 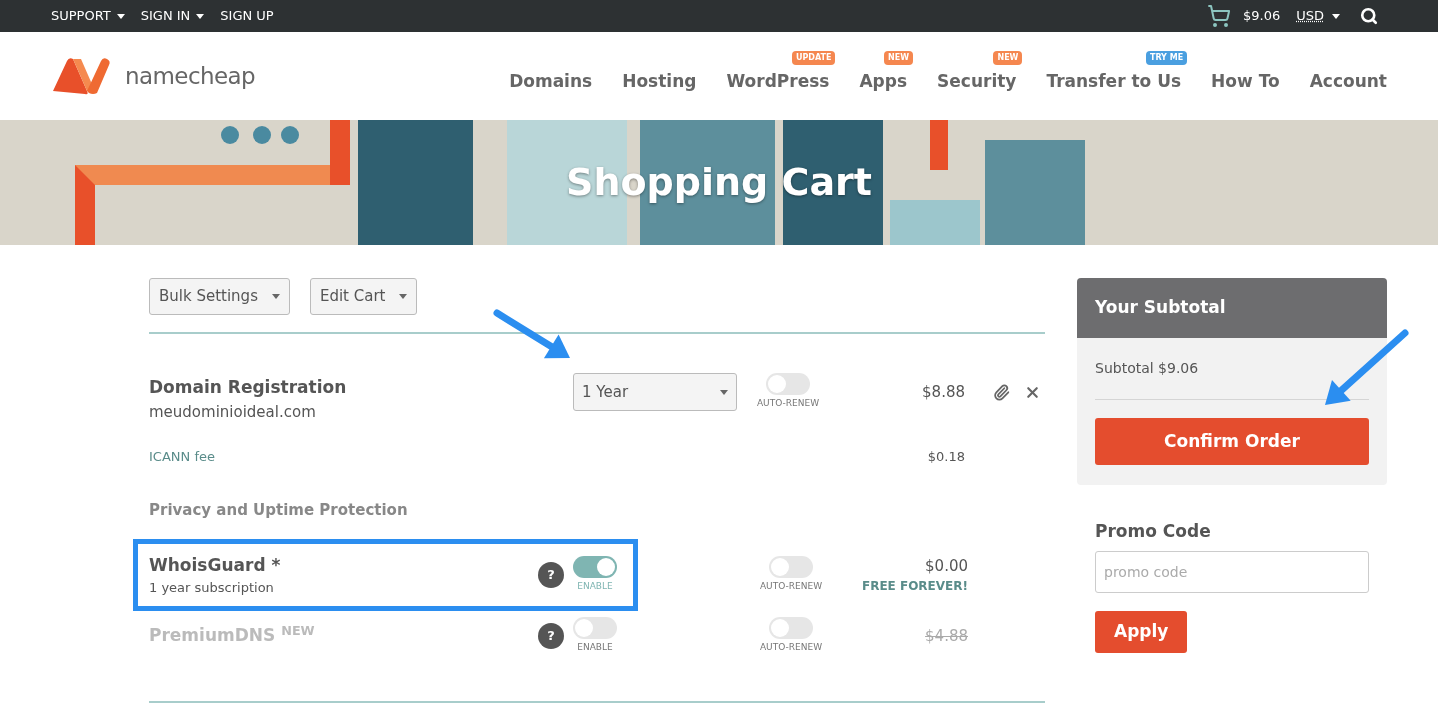 What do you see at coordinates (1348, 81) in the screenshot?
I see `nav-link: Account` at bounding box center [1348, 81].